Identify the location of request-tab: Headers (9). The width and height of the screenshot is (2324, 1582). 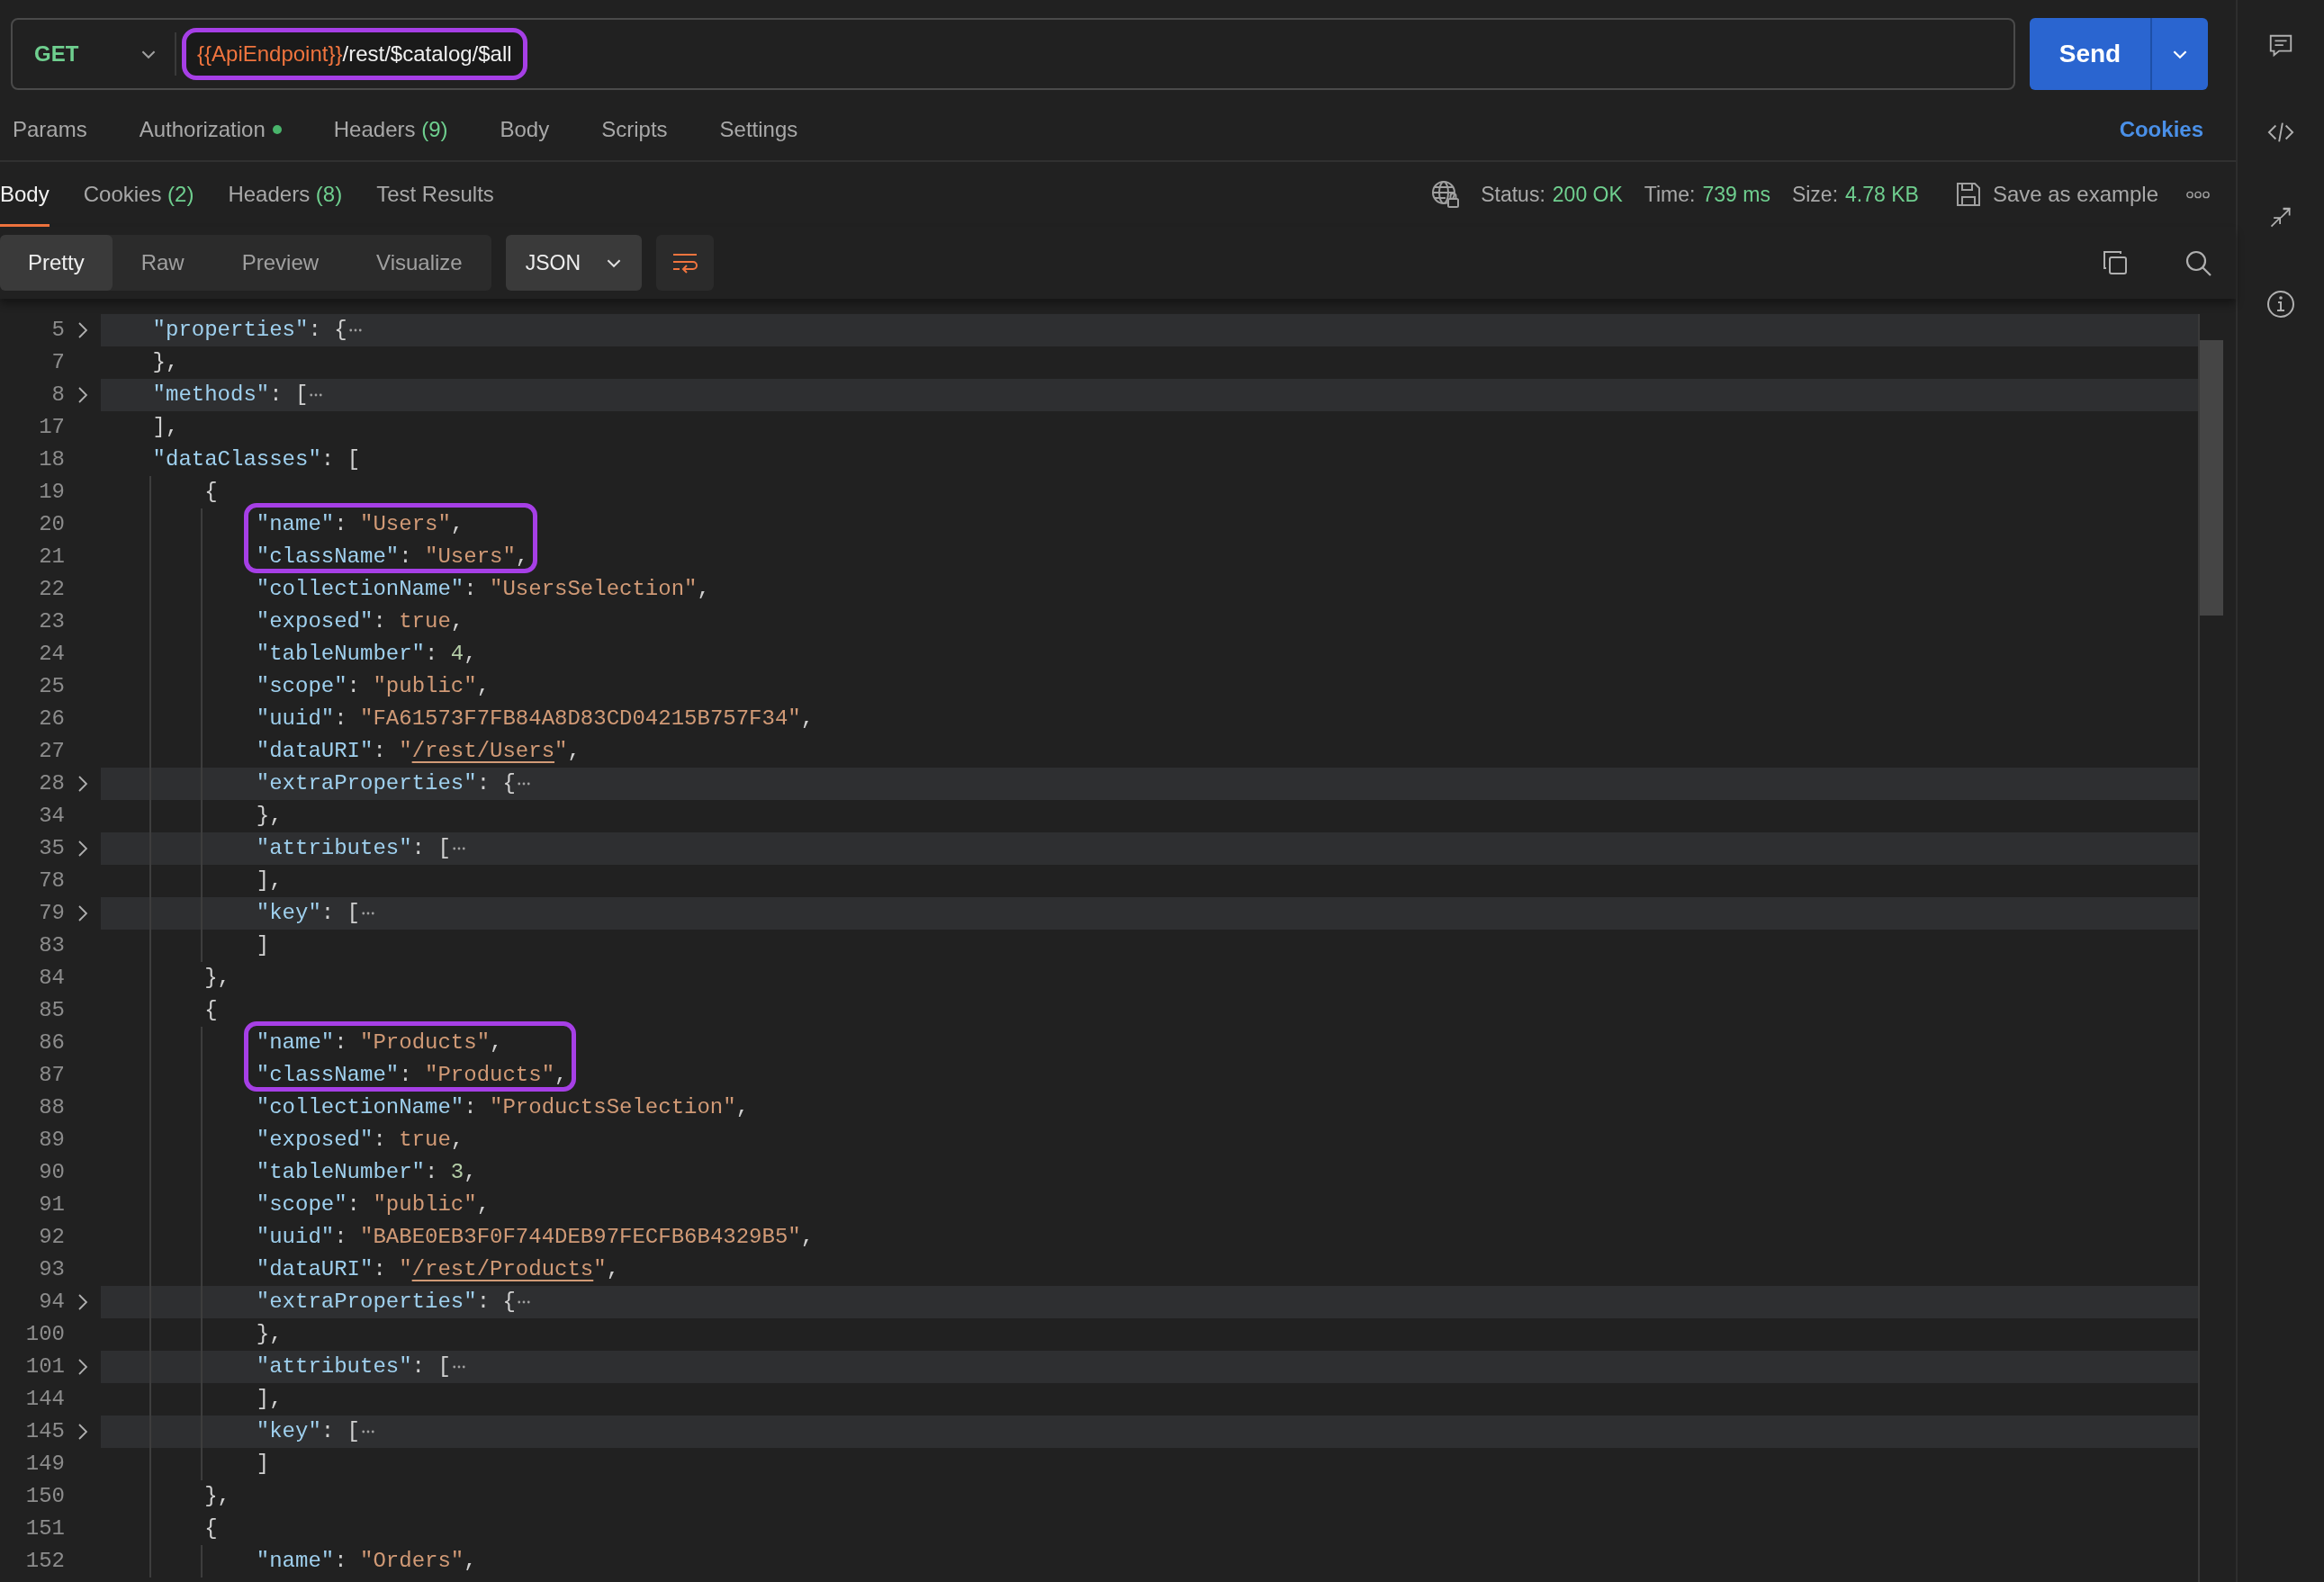
(390, 129).